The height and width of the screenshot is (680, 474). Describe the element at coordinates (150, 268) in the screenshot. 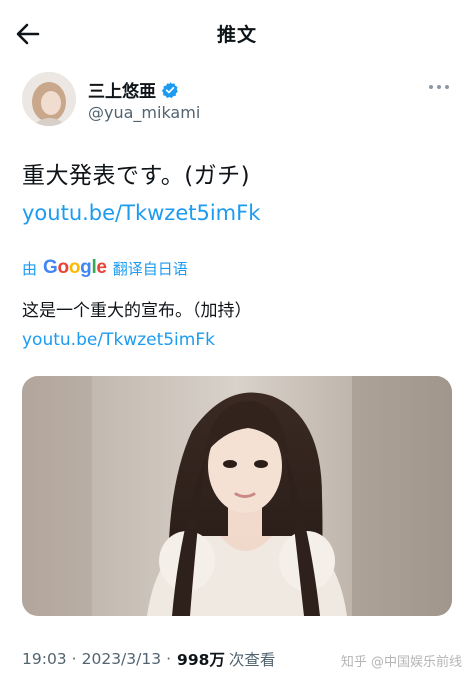

I see `translate-action-label: 翻译自日语` at that location.